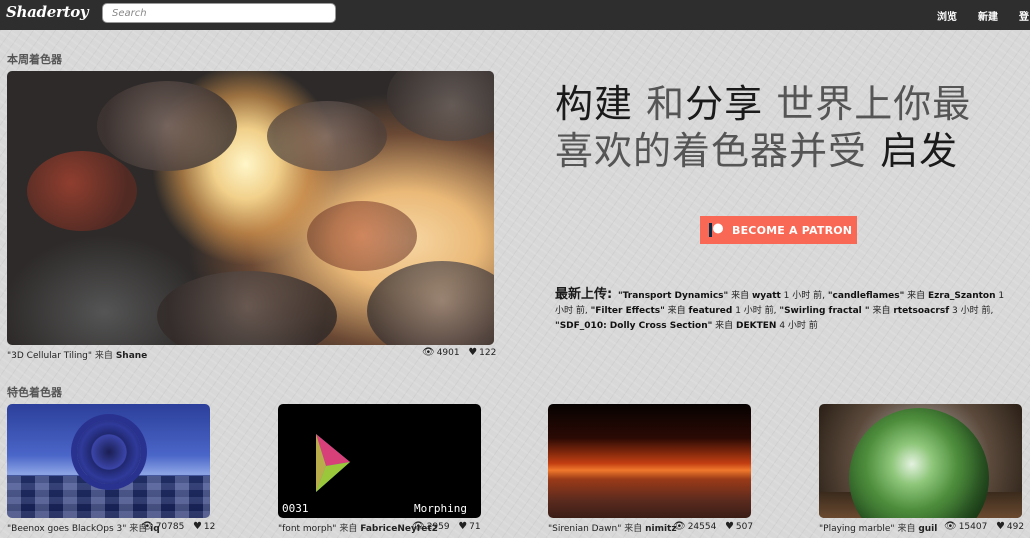 This screenshot has height=538, width=1030. What do you see at coordinates (927, 529) in the screenshot?
I see `shader-author: guil` at bounding box center [927, 529].